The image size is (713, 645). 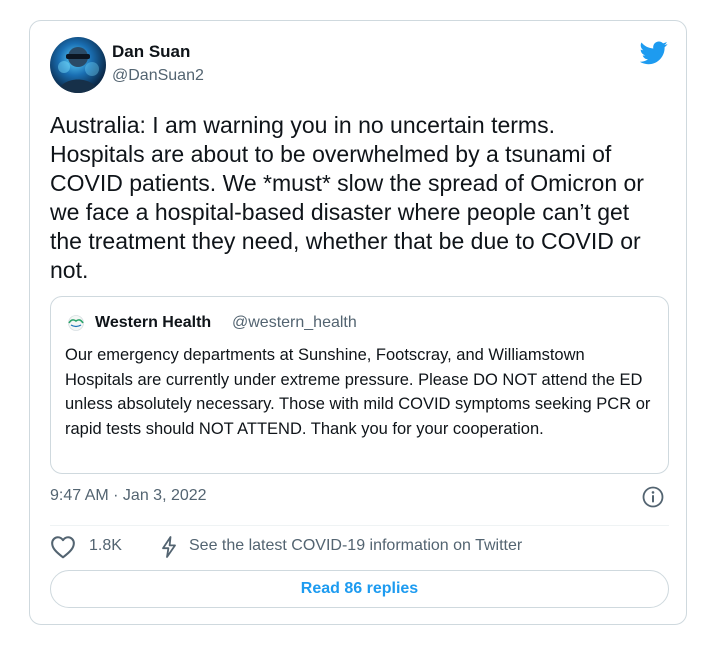 I want to click on like-count: 1.8K, so click(x=105, y=546).